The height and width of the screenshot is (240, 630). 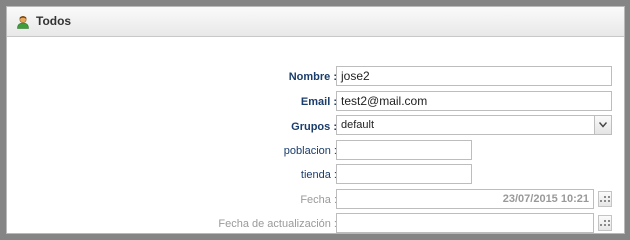 What do you see at coordinates (312, 77) in the screenshot?
I see `nombre-label: Nombre :` at bounding box center [312, 77].